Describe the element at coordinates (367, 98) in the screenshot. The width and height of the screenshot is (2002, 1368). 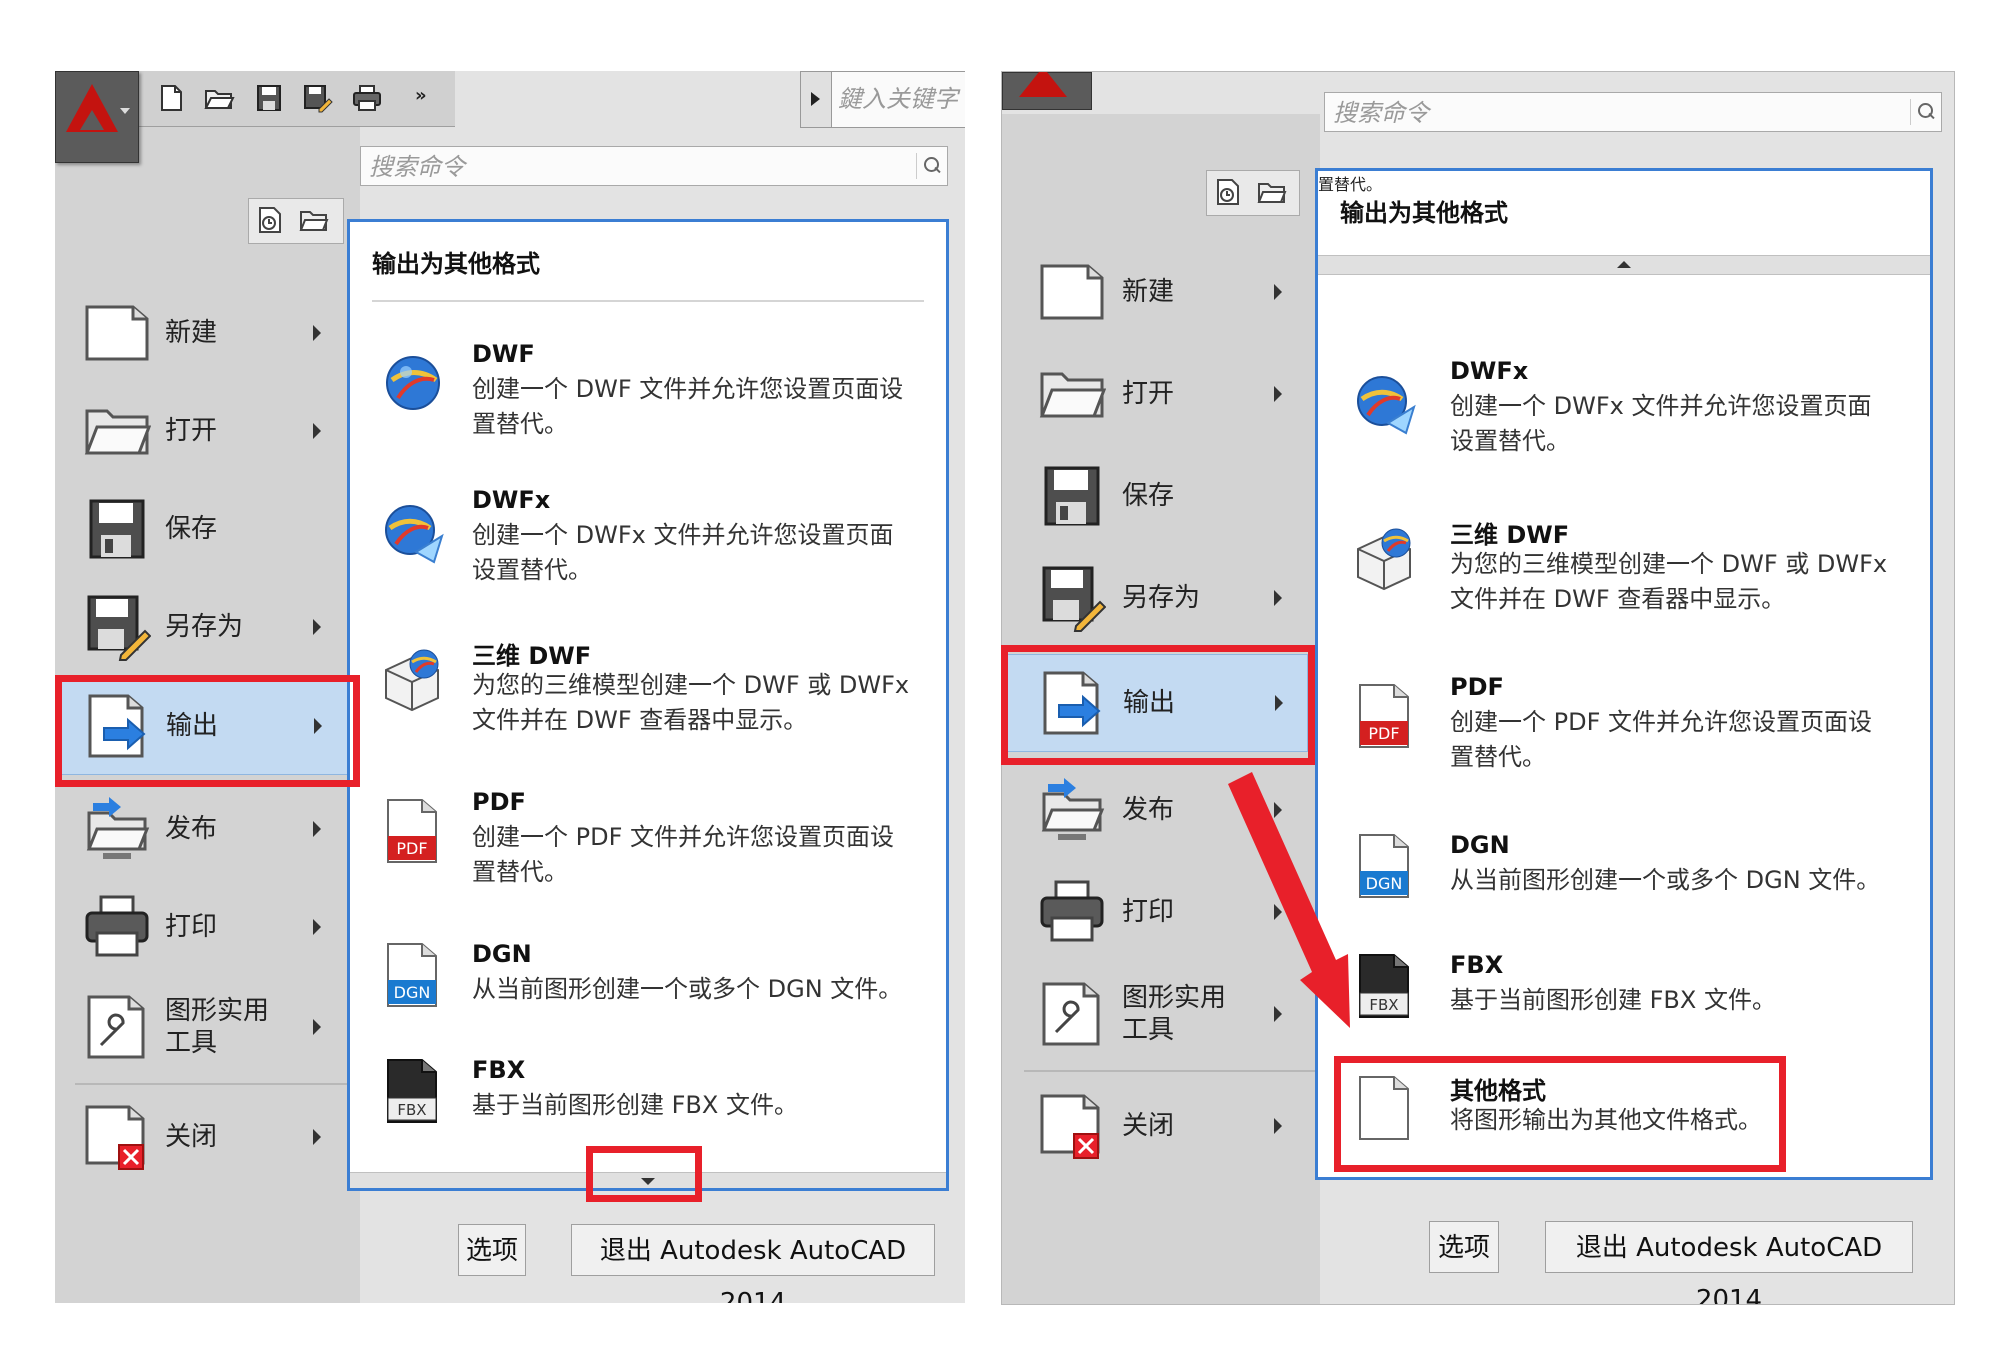
I see `print-icon` at that location.